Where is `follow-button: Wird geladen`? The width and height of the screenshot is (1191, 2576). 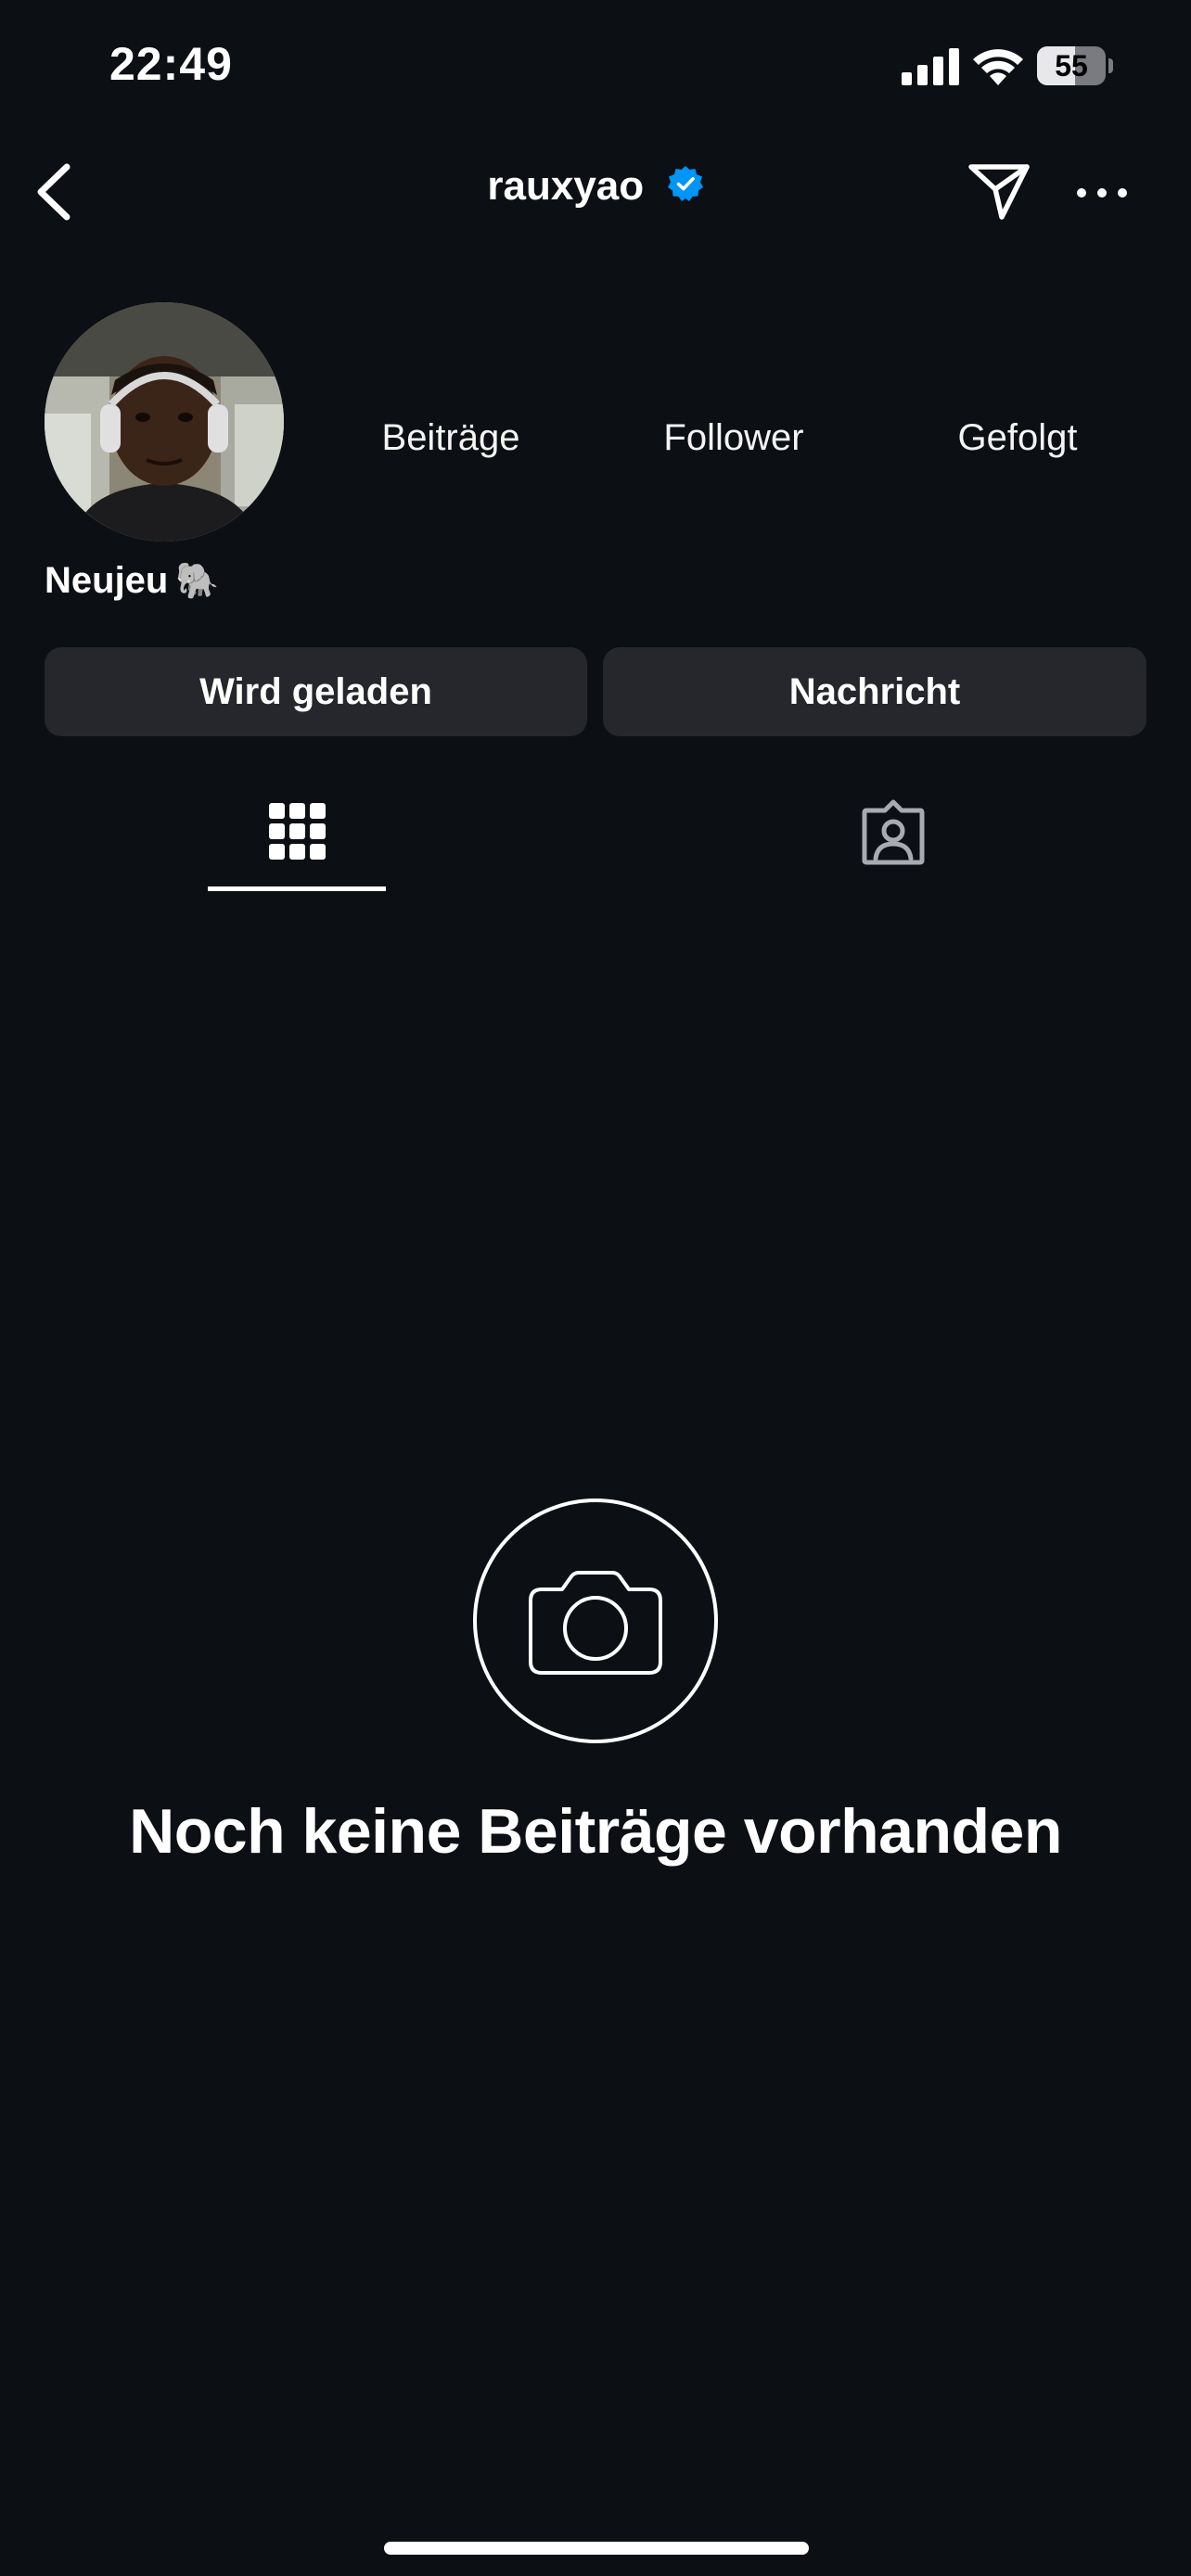
follow-button: Wird geladen is located at coordinates (316, 692).